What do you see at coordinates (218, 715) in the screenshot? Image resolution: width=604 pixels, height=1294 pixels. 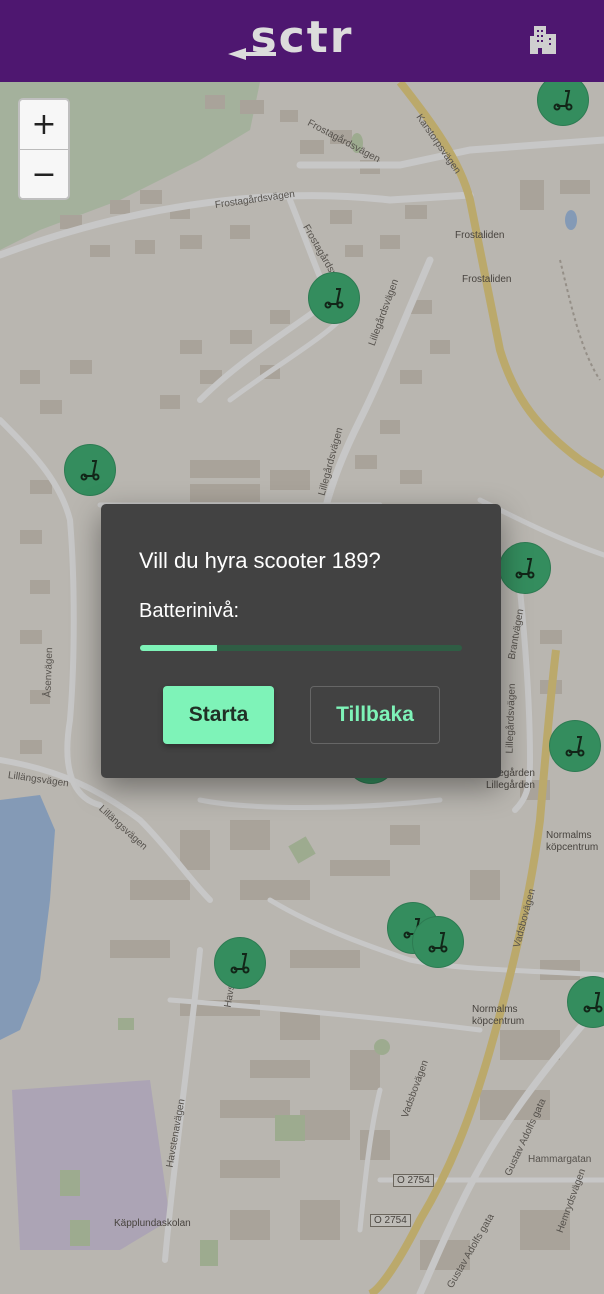 I see `start-button: Starta` at bounding box center [218, 715].